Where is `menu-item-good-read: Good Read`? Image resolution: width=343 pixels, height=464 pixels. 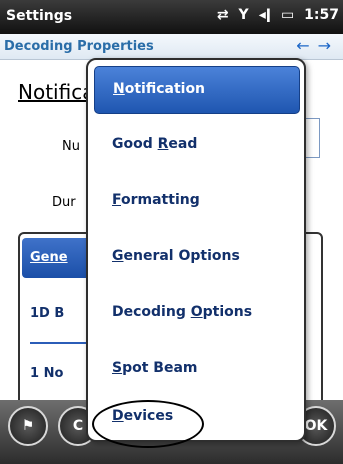 menu-item-good-read: Good Read is located at coordinates (197, 146).